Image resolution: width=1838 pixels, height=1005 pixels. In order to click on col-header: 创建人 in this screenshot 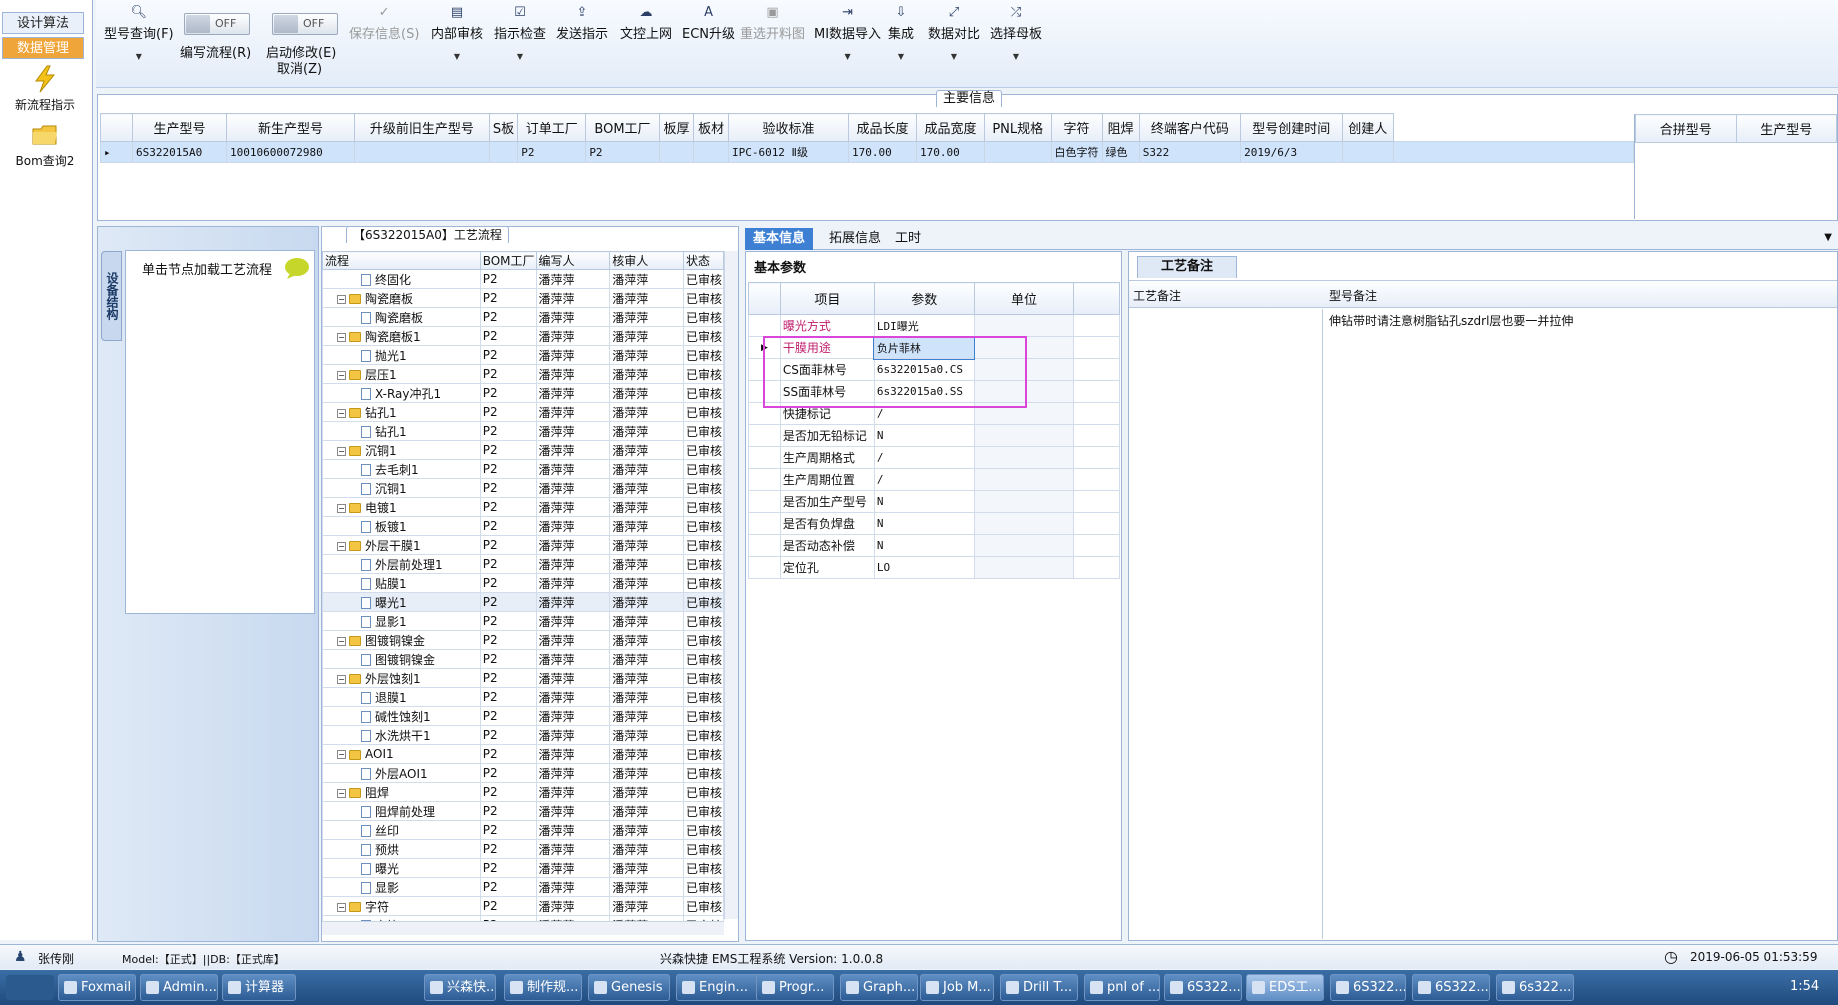, I will do `click(1368, 127)`.